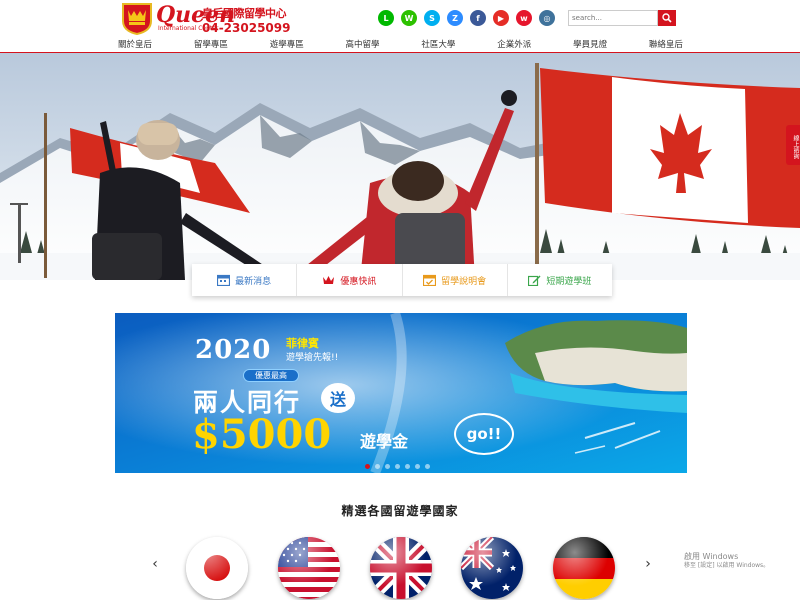 This screenshot has width=800, height=600. Describe the element at coordinates (246, 28) in the screenshot. I see `brand-phone: 04-23025099` at that location.